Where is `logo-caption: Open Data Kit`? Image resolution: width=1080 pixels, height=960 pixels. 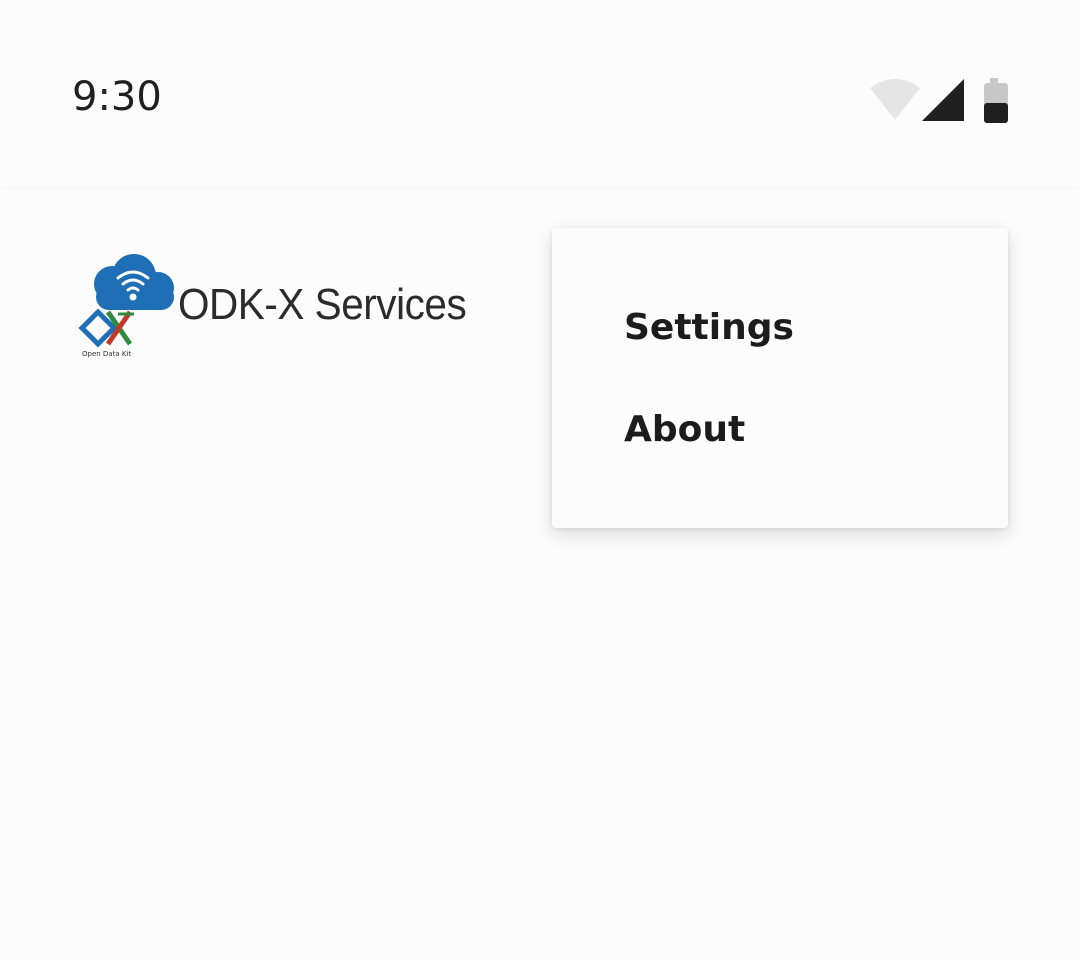
logo-caption: Open Data Kit is located at coordinates (106, 354).